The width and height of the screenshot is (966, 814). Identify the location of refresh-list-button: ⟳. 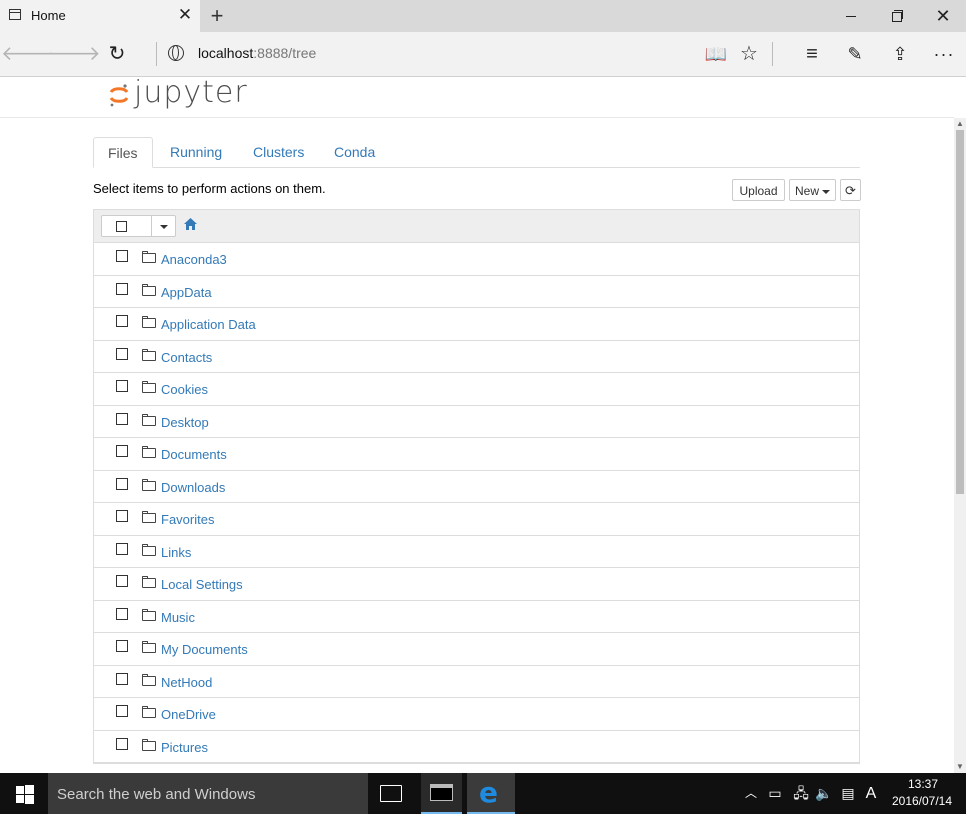
(850, 190).